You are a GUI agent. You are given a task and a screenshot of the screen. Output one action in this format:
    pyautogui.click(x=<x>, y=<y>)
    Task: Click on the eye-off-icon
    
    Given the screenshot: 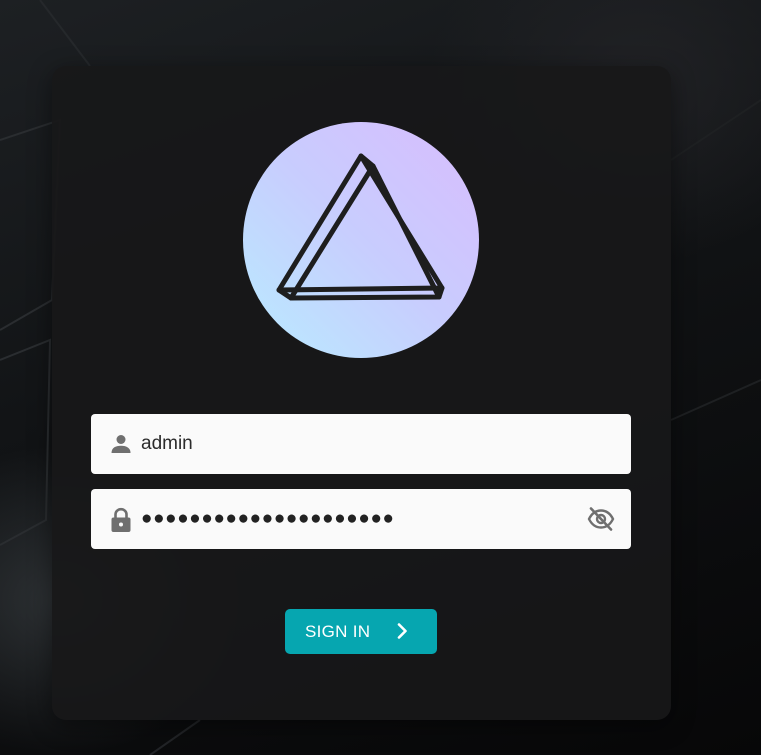 What is the action you would take?
    pyautogui.click(x=601, y=519)
    